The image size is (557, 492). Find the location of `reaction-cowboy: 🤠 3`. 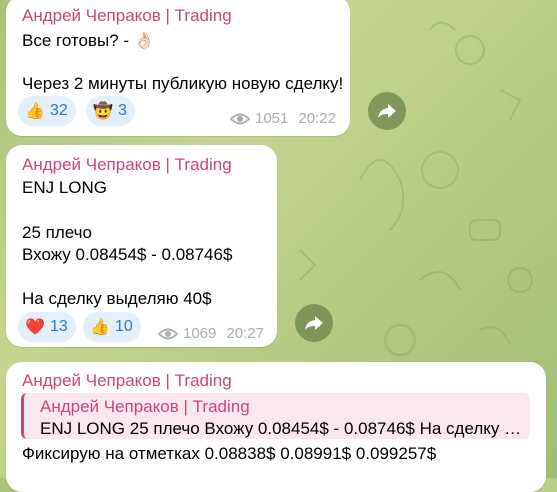

reaction-cowboy: 🤠 3 is located at coordinates (110, 111).